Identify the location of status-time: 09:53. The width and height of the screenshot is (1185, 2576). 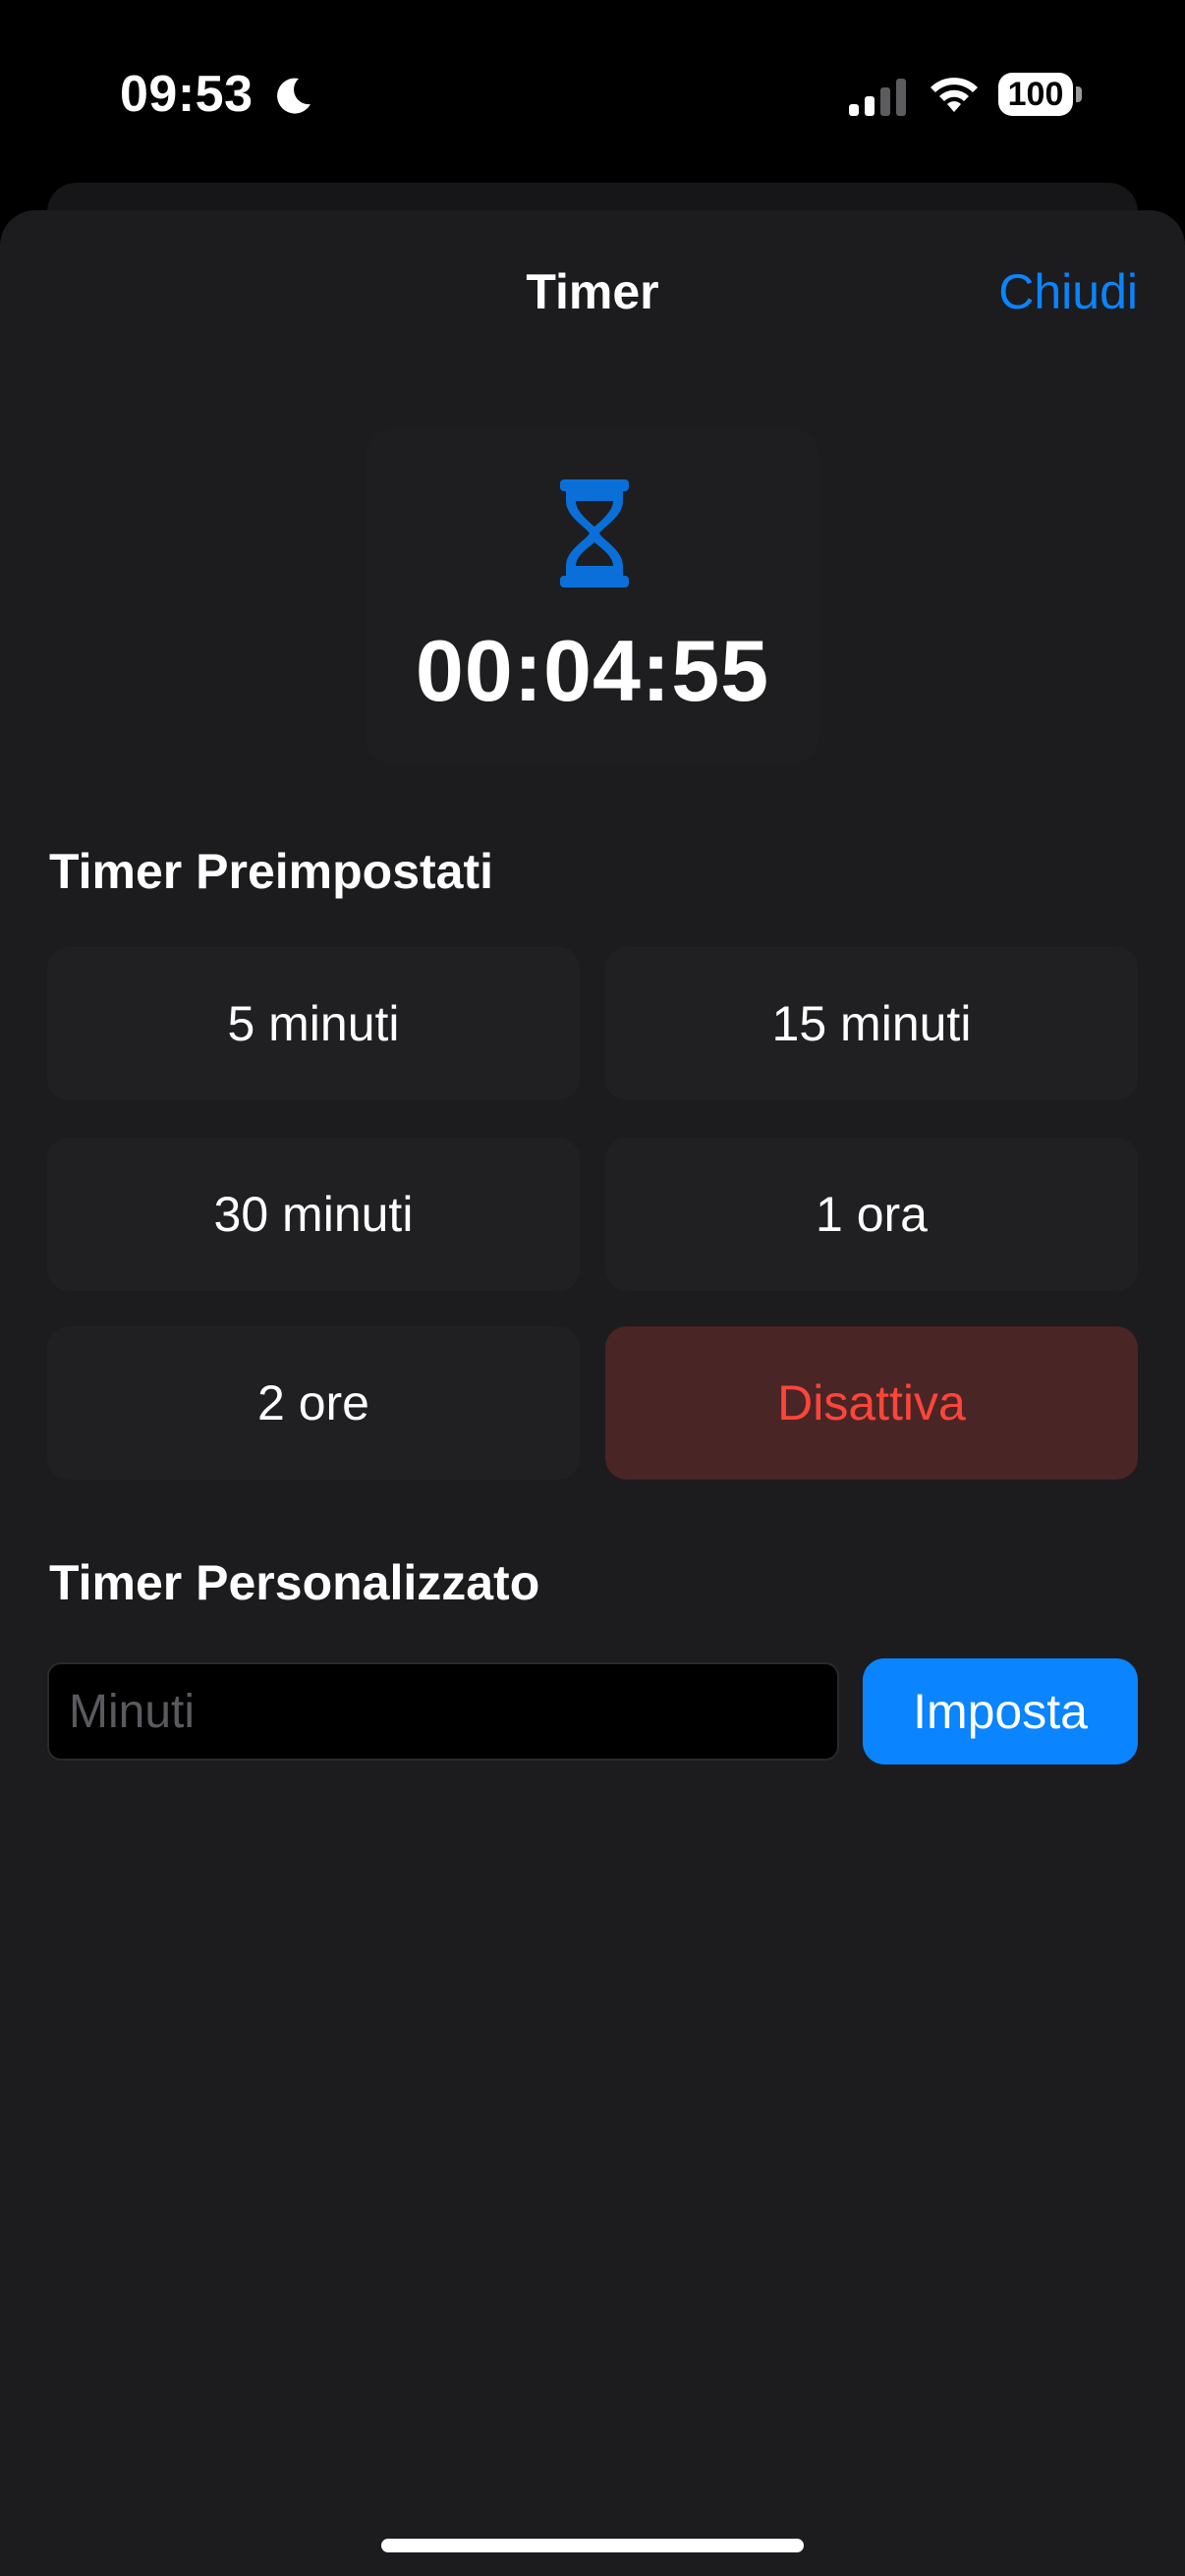
(187, 94).